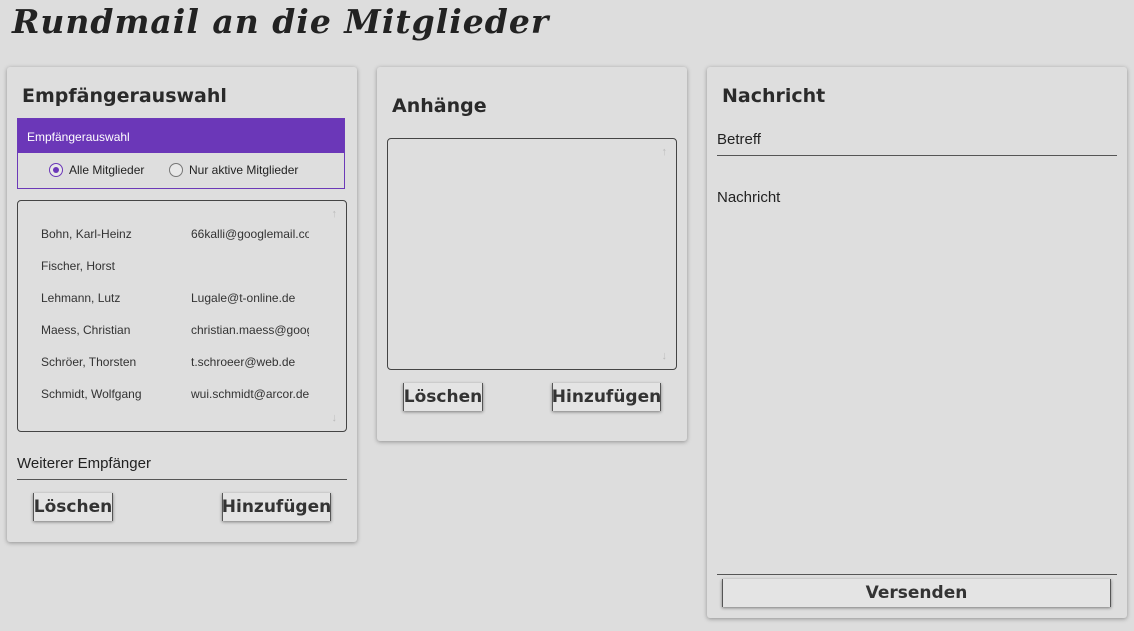 The width and height of the screenshot is (1134, 631). Describe the element at coordinates (439, 106) in the screenshot. I see `attachments-title: Anhänge` at that location.